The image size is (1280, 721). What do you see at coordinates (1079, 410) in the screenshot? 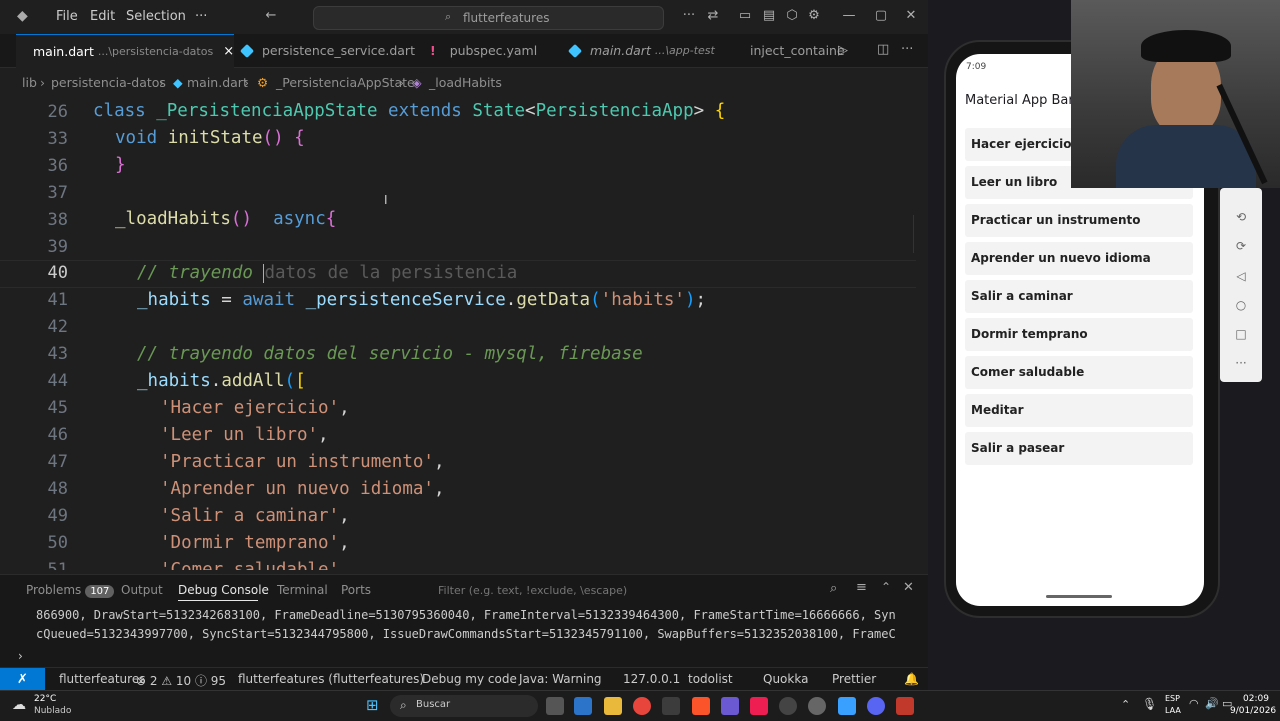
I see `list-item: Meditar` at bounding box center [1079, 410].